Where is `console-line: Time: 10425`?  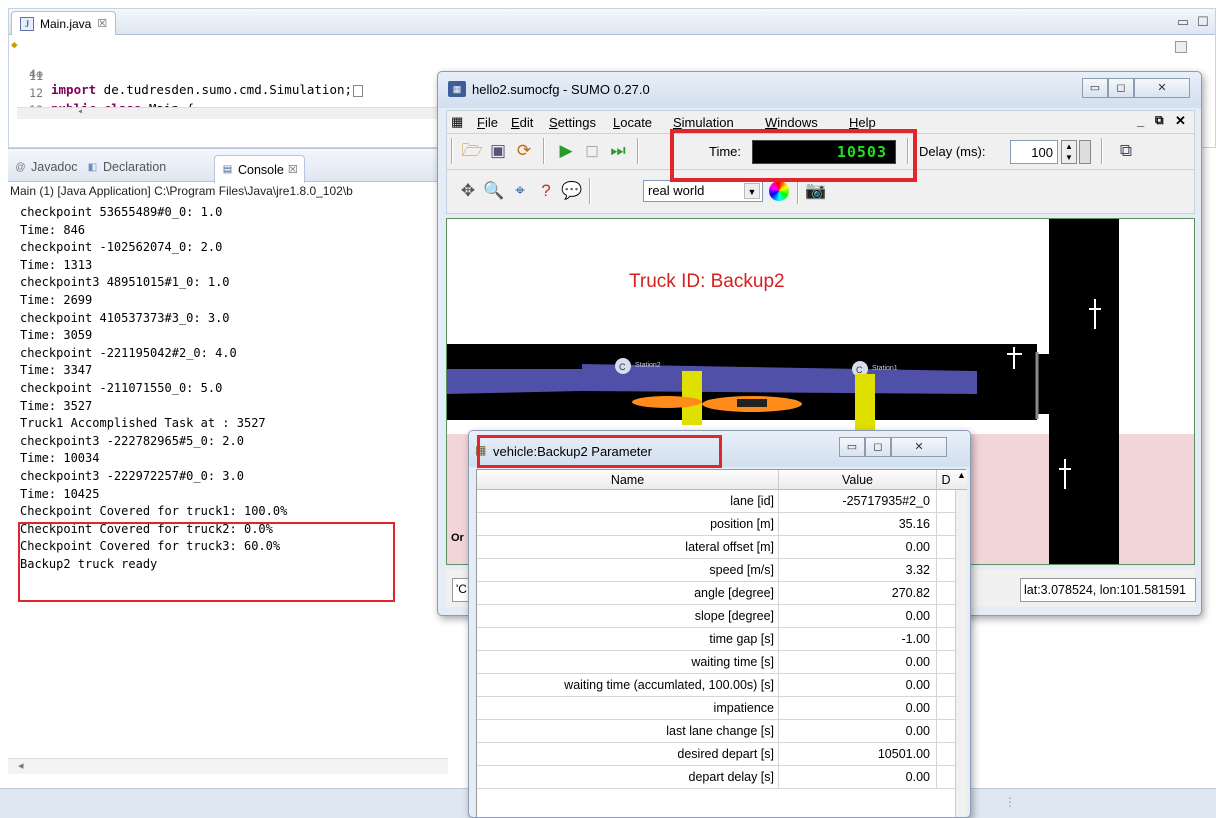
console-line: Time: 10425 is located at coordinates (60, 493).